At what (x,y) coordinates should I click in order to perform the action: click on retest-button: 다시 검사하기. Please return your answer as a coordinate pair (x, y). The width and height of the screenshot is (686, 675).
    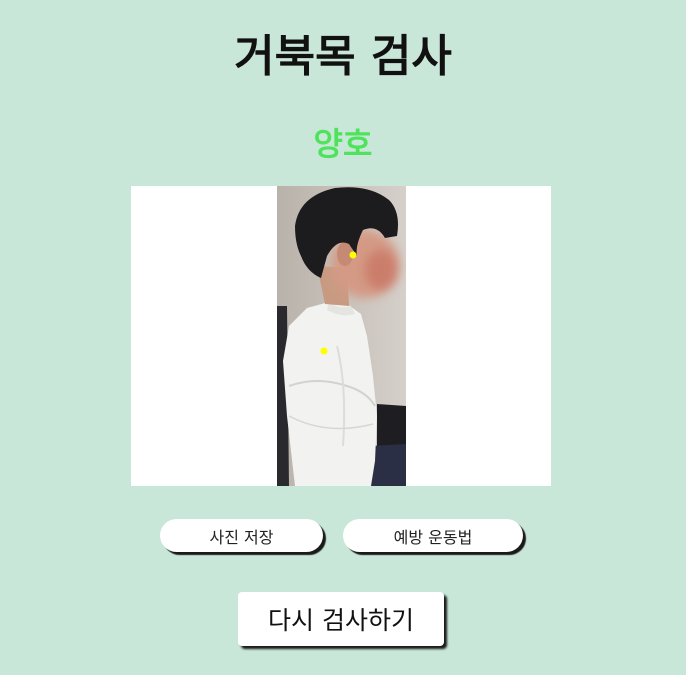
    Looking at the image, I should click on (341, 619).